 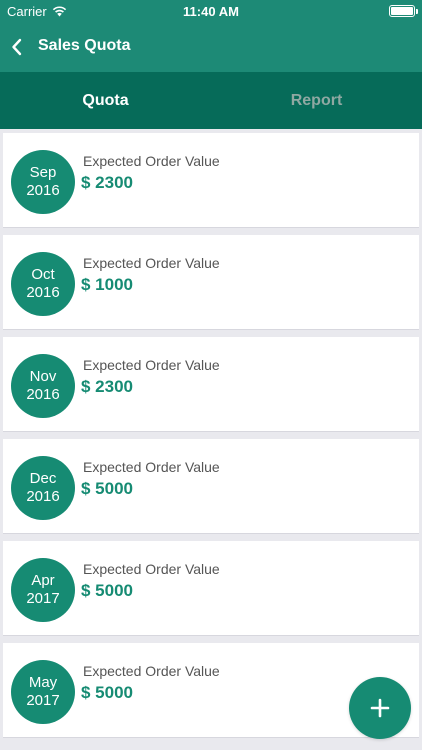 I want to click on tab-report: Report, so click(x=316, y=100).